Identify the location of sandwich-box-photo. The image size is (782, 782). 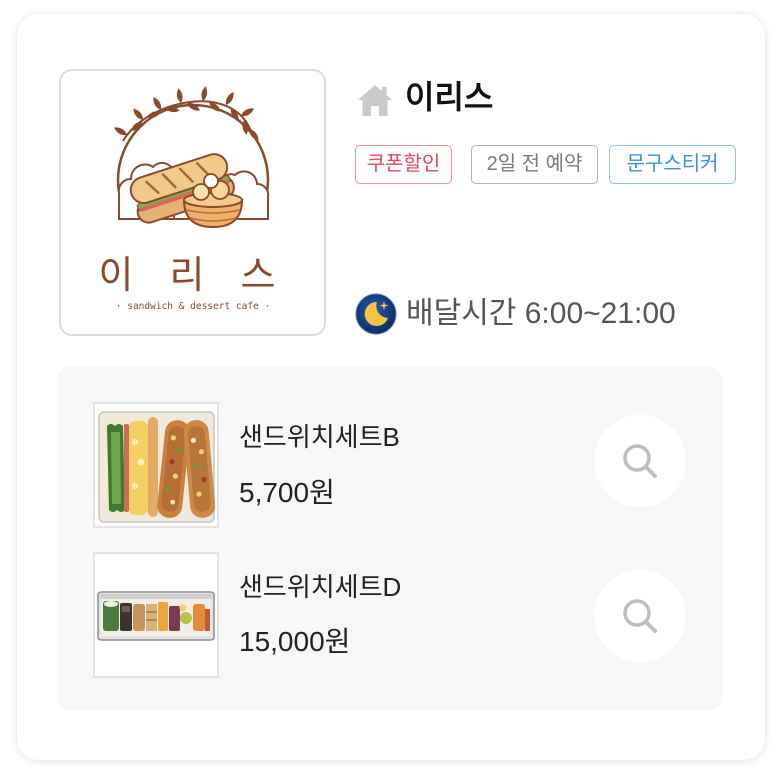
(156, 616).